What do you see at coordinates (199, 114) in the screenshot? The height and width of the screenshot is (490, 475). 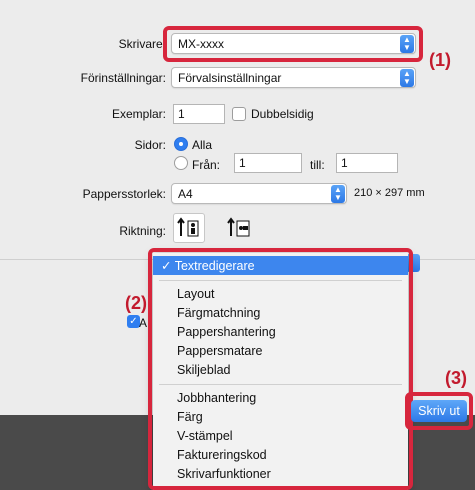 I see `copies-input: 1` at bounding box center [199, 114].